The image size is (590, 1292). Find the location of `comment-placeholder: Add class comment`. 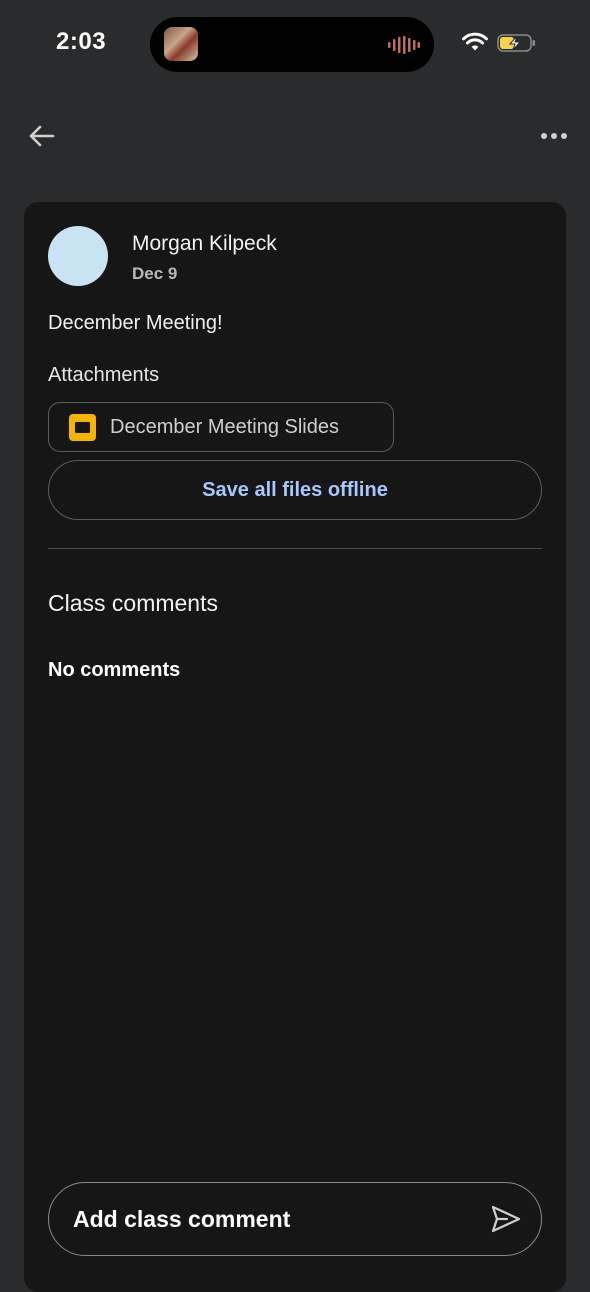

comment-placeholder: Add class comment is located at coordinates (181, 1219).